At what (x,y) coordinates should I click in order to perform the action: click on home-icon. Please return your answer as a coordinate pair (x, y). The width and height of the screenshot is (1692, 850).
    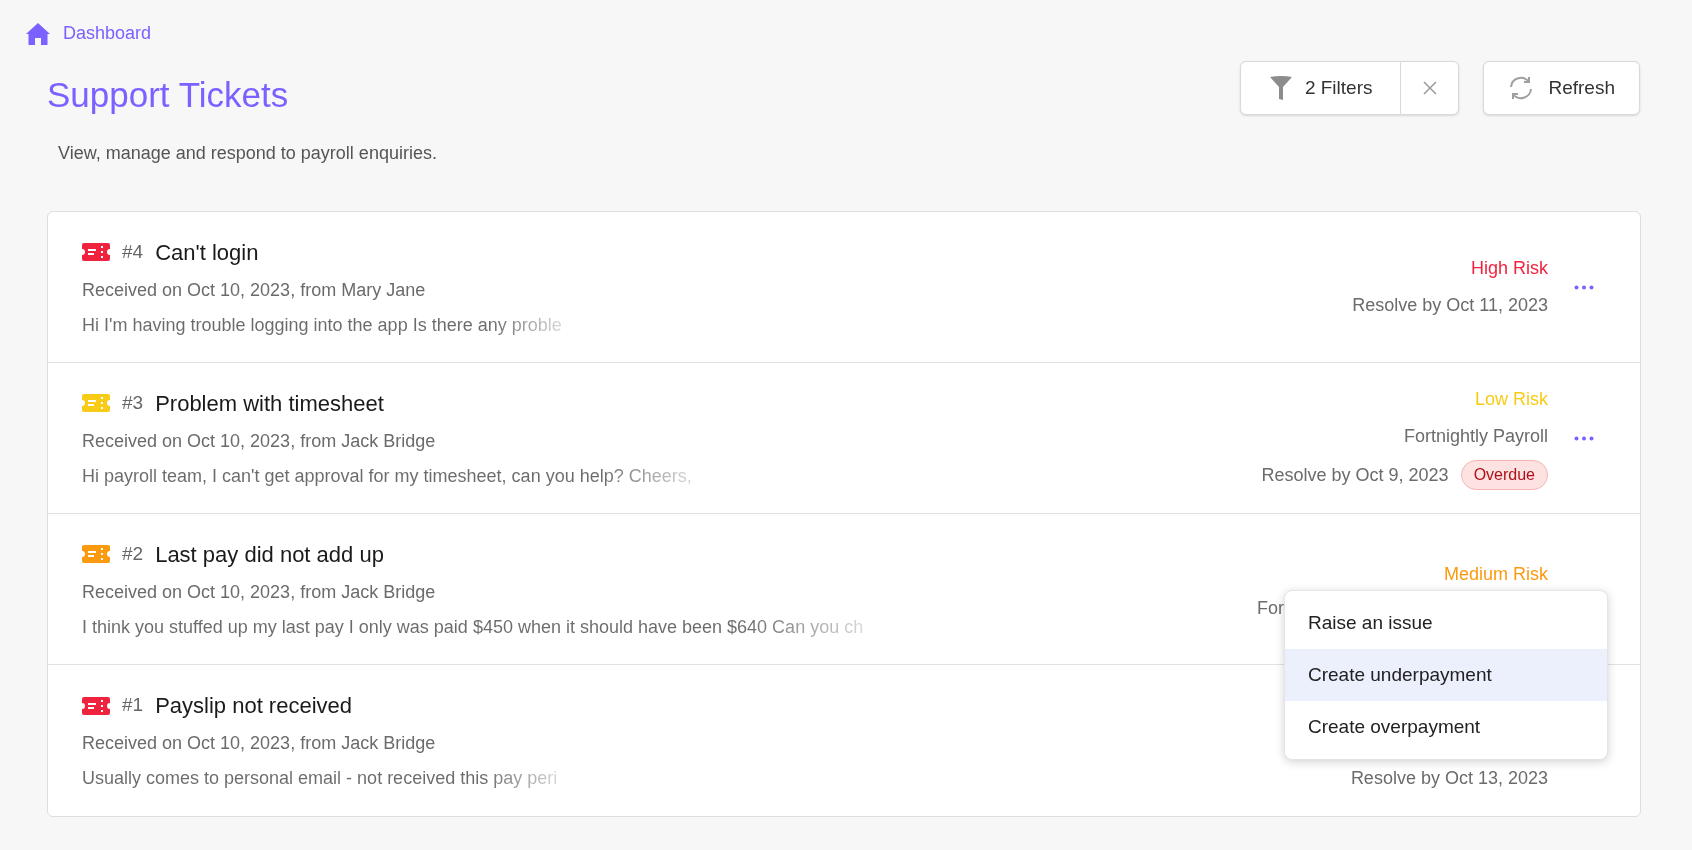
    Looking at the image, I should click on (38, 33).